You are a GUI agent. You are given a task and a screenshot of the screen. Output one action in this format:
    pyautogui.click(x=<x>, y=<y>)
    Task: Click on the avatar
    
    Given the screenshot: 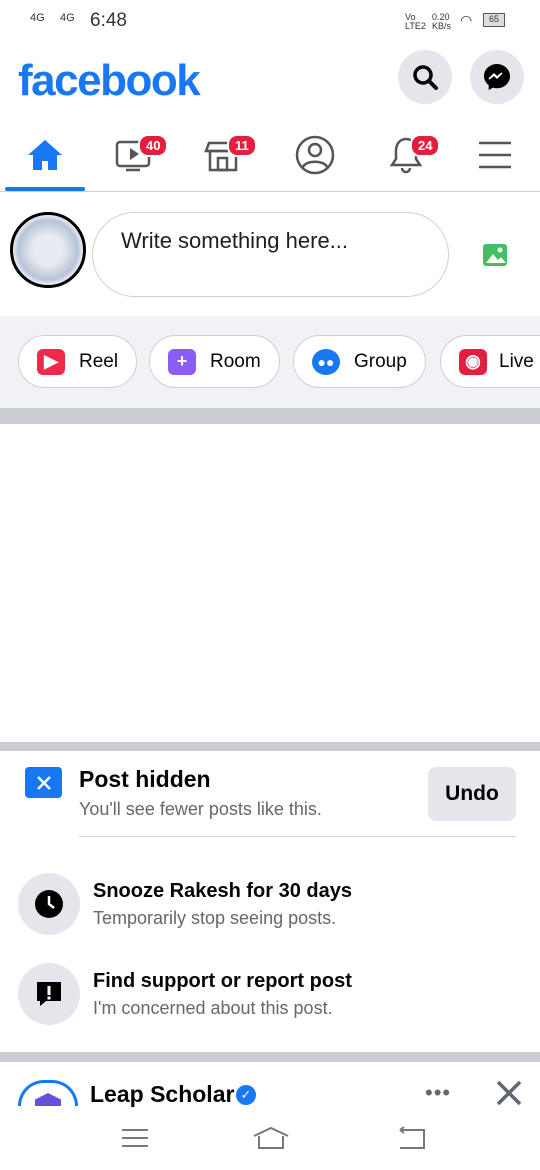 What is the action you would take?
    pyautogui.click(x=48, y=250)
    